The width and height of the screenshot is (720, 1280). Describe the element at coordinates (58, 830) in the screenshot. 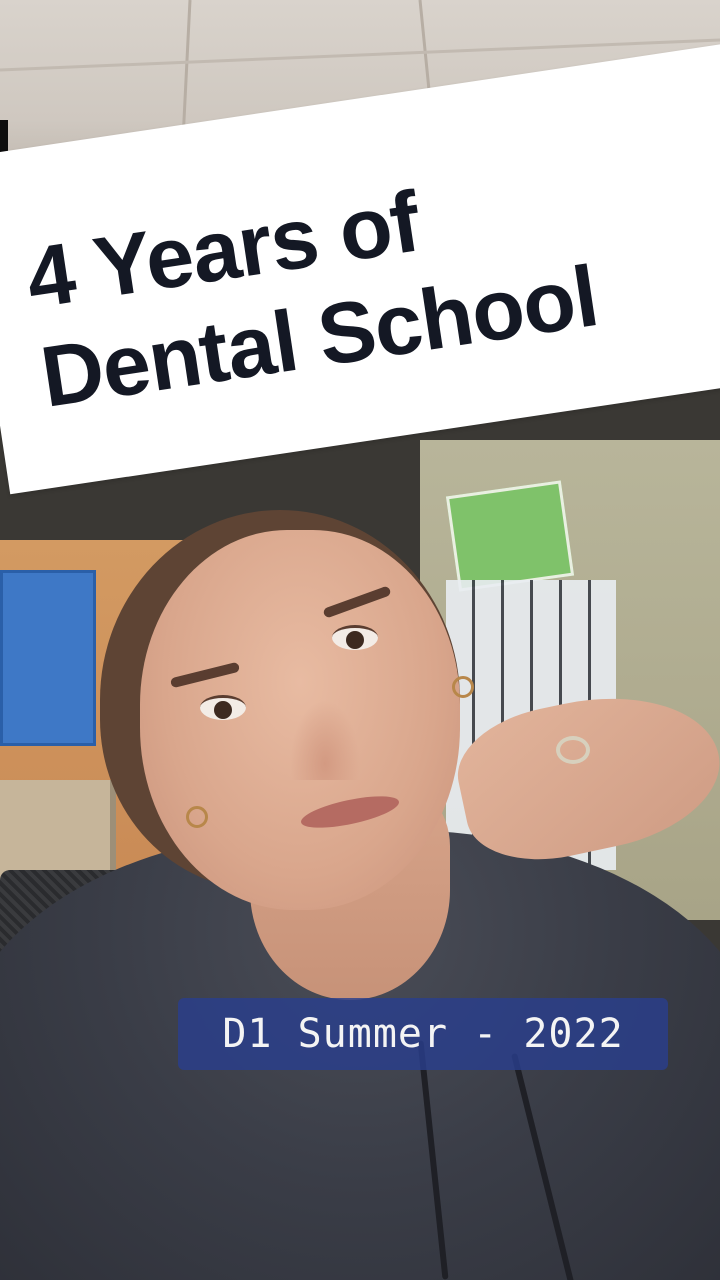

I see `cabinet` at that location.